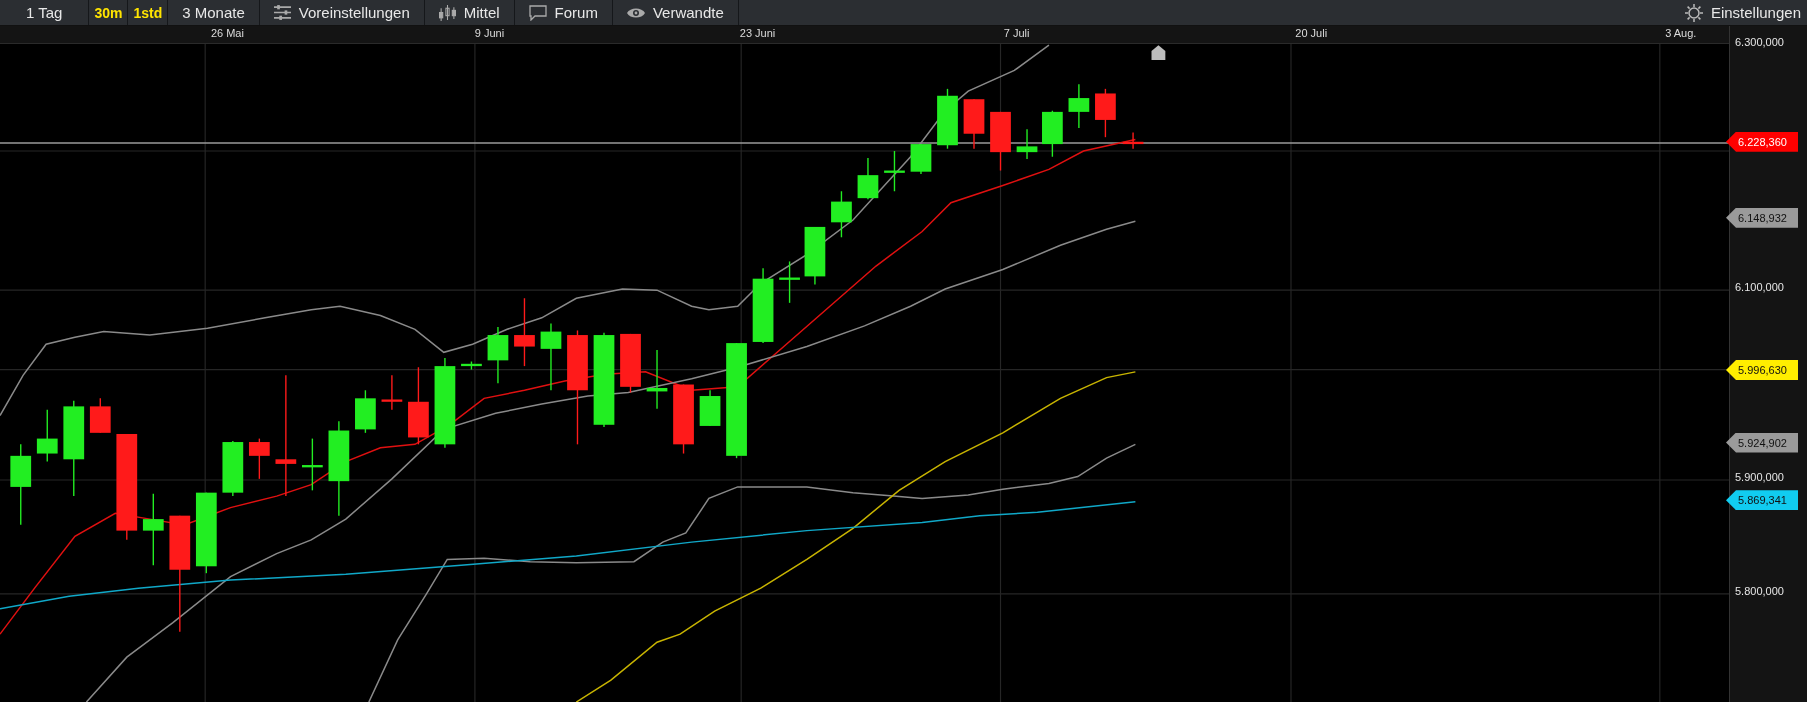  What do you see at coordinates (757, 33) in the screenshot?
I see `date-label: 23 Juni` at bounding box center [757, 33].